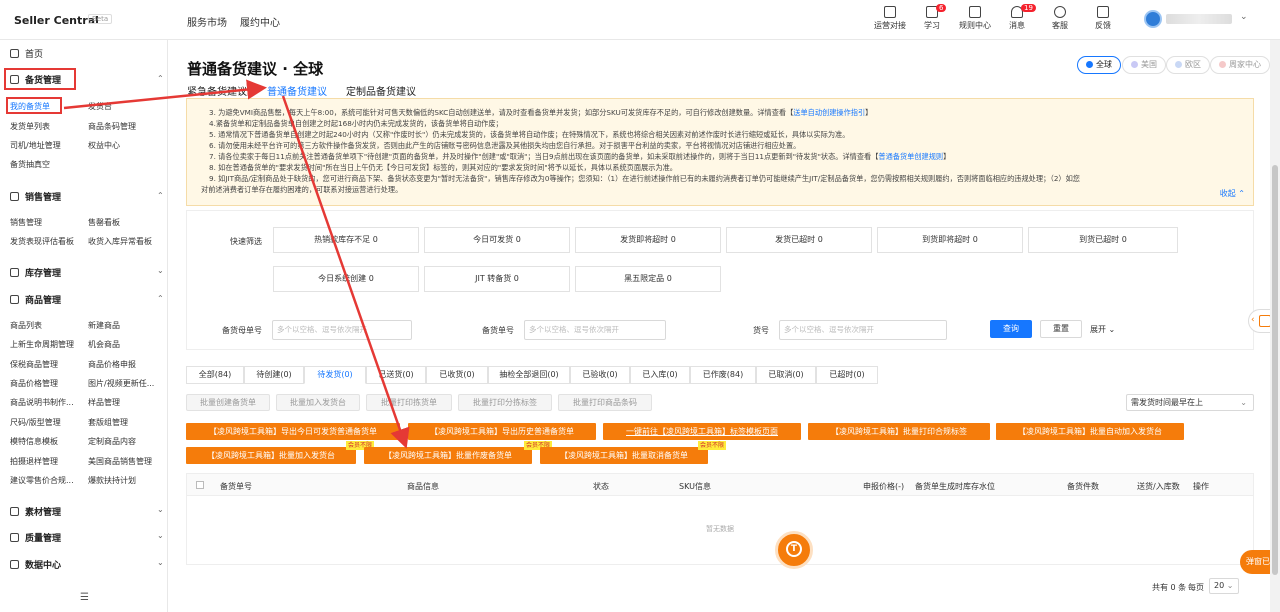 The width and height of the screenshot is (1280, 612). I want to click on region-global: 全球, so click(1099, 65).